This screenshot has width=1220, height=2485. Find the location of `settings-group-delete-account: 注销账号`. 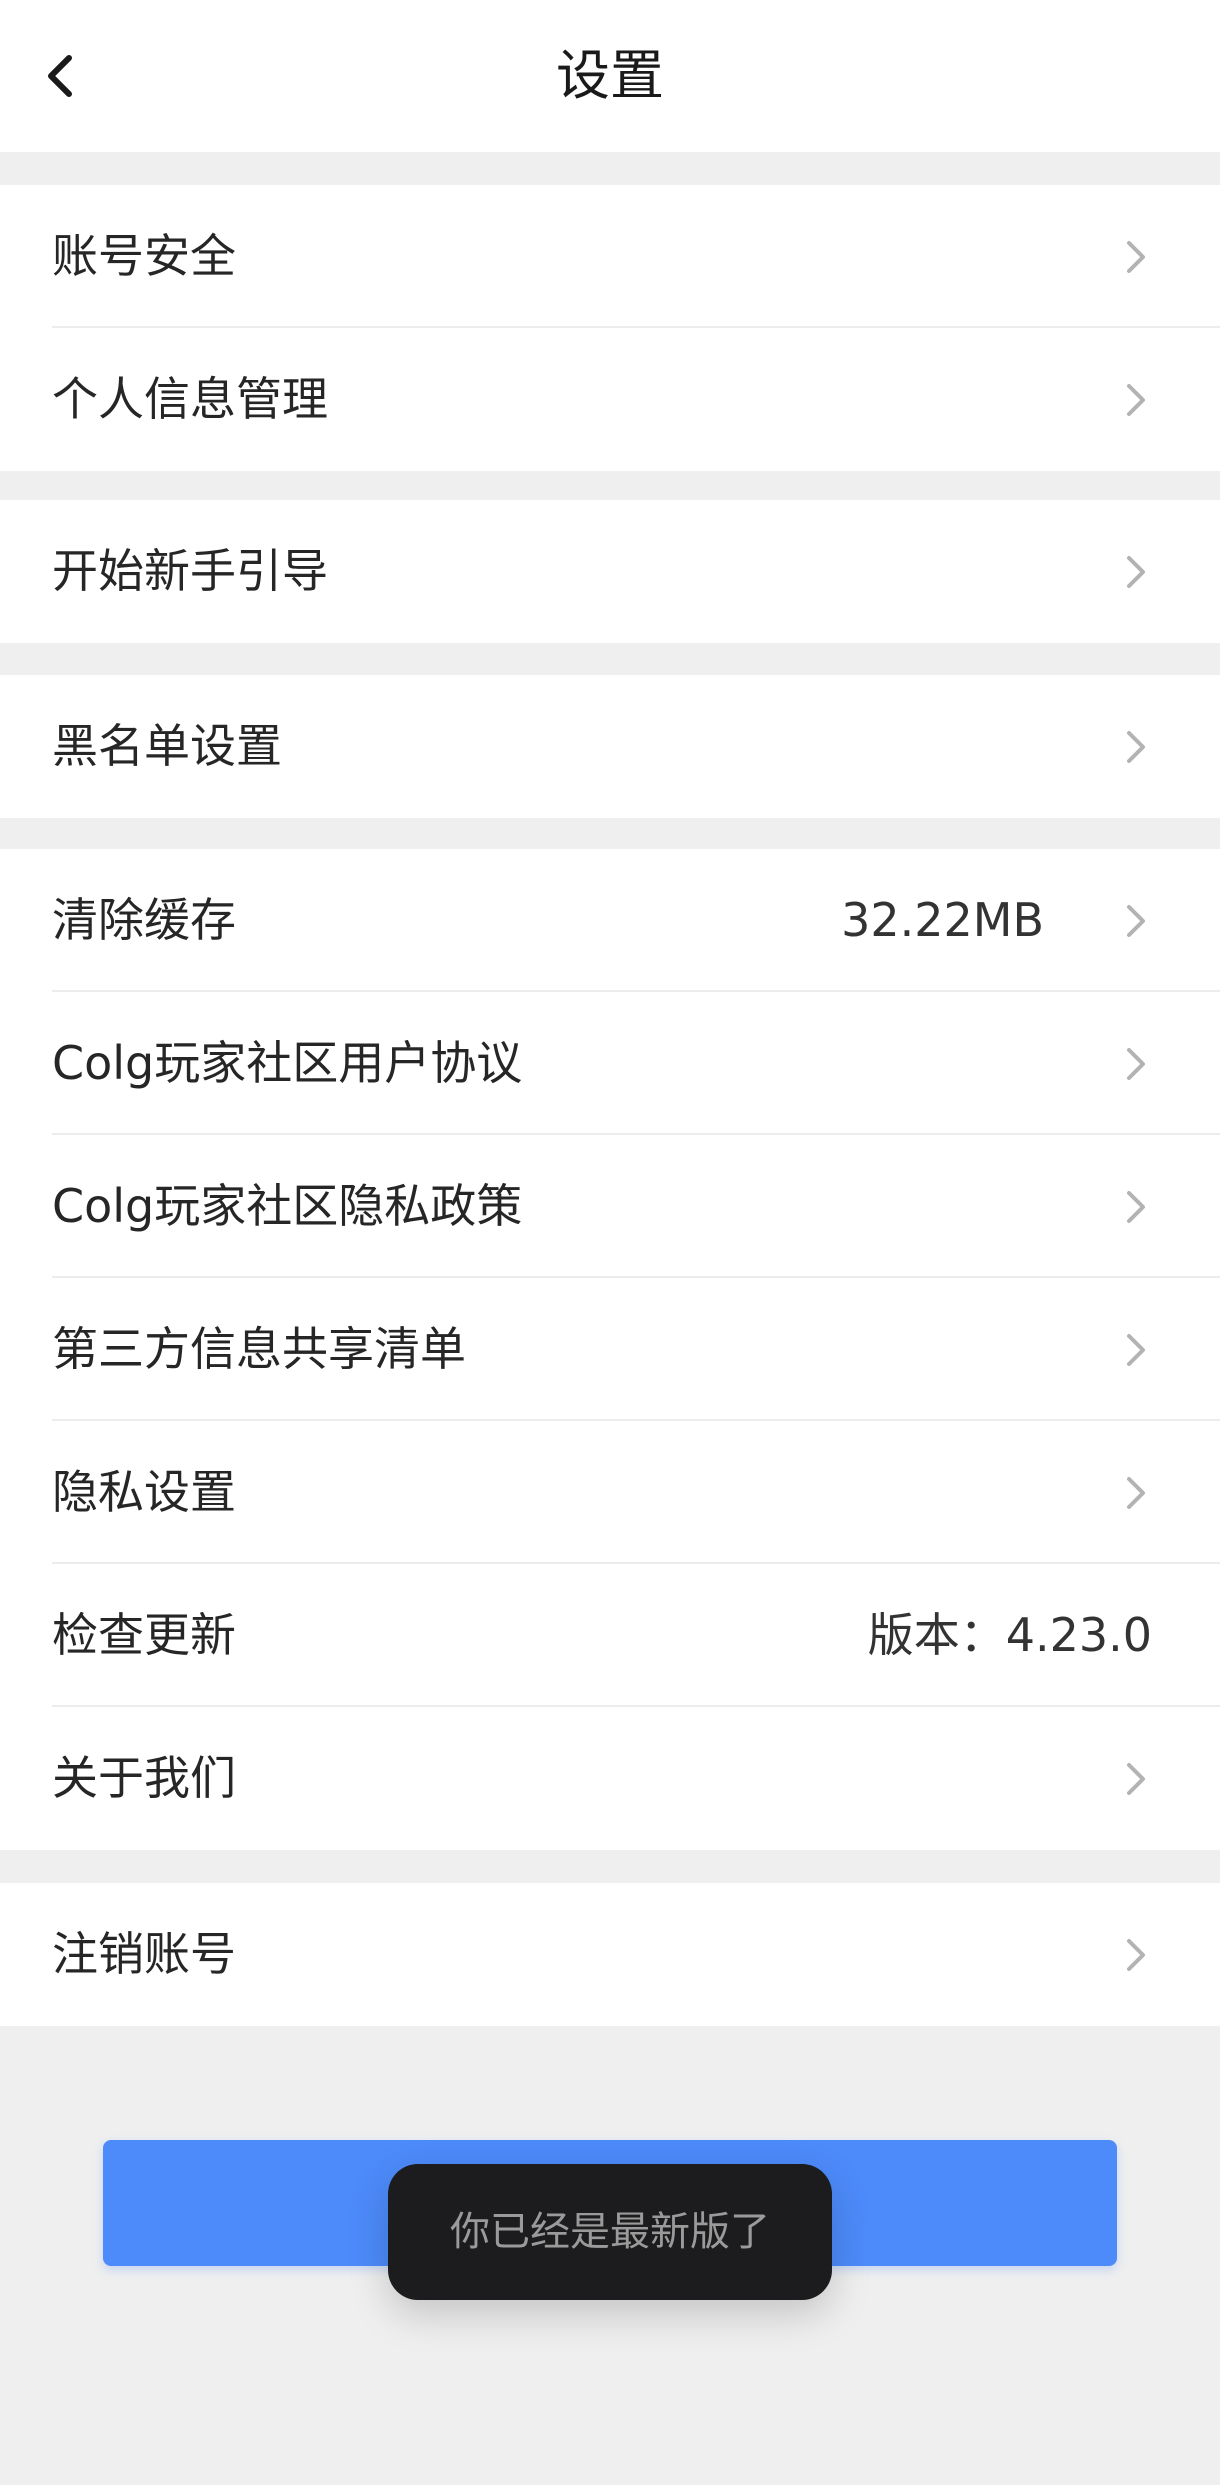

settings-group-delete-account: 注销账号 is located at coordinates (610, 1954).